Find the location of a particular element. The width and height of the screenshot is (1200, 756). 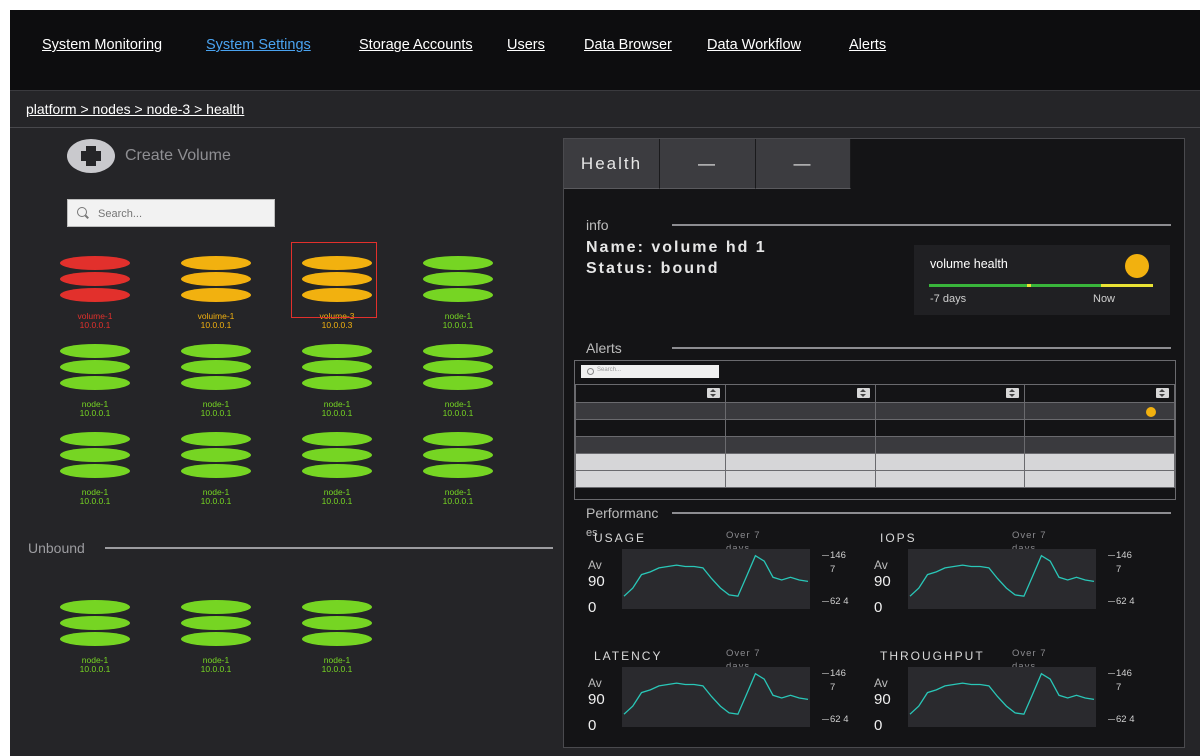

tab-health-label: Health is located at coordinates (611, 163).